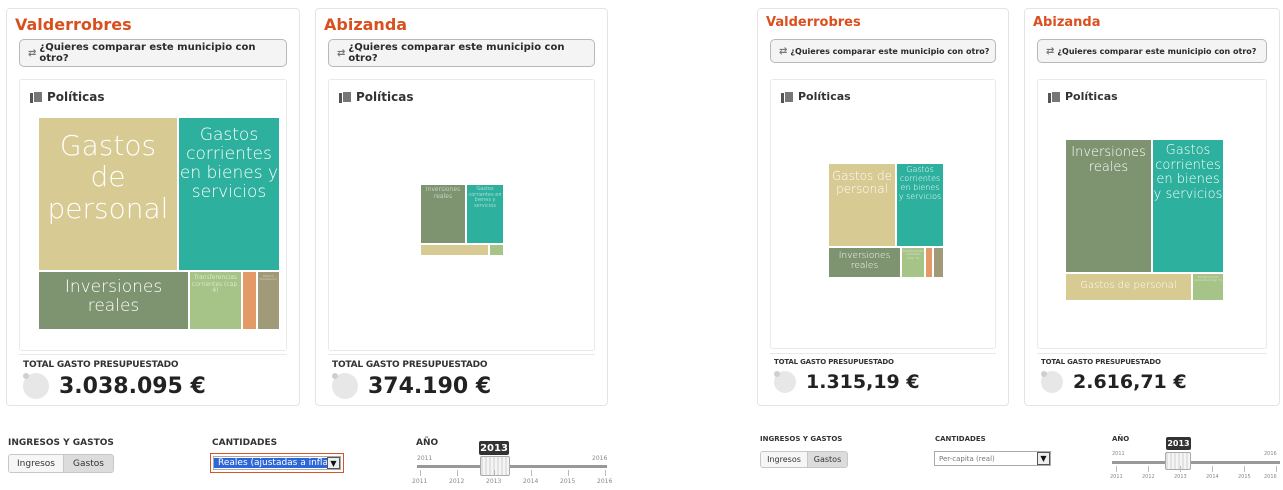 Image resolution: width=1283 pixels, height=490 pixels. What do you see at coordinates (992, 458) in the screenshot?
I see `cantidades-select: Per-capita (real) ▼` at bounding box center [992, 458].